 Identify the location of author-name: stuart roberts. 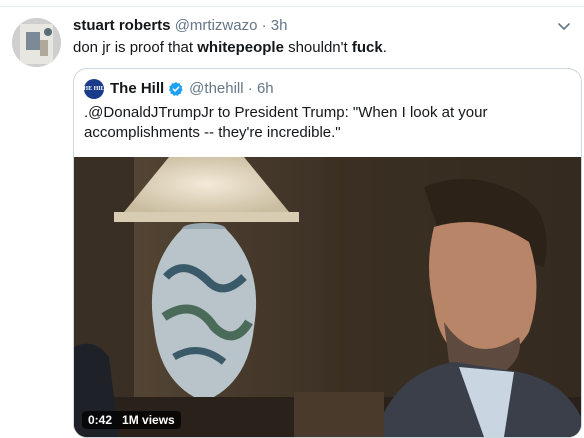
(122, 25).